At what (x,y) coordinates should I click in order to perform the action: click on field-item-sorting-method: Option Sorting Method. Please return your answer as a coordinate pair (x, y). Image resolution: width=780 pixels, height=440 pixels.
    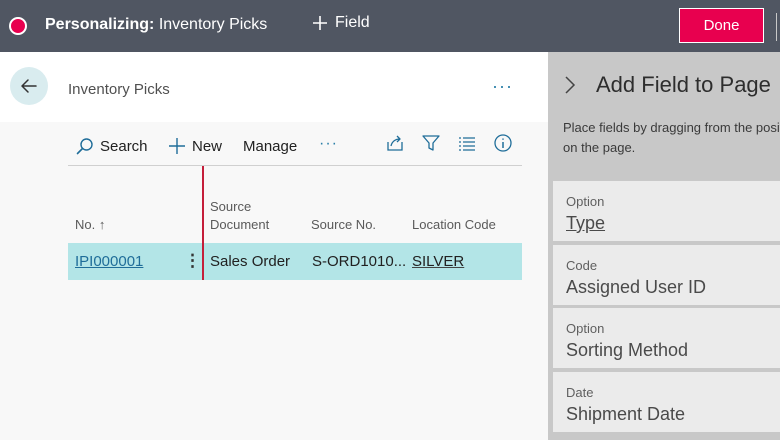
    Looking at the image, I should click on (666, 338).